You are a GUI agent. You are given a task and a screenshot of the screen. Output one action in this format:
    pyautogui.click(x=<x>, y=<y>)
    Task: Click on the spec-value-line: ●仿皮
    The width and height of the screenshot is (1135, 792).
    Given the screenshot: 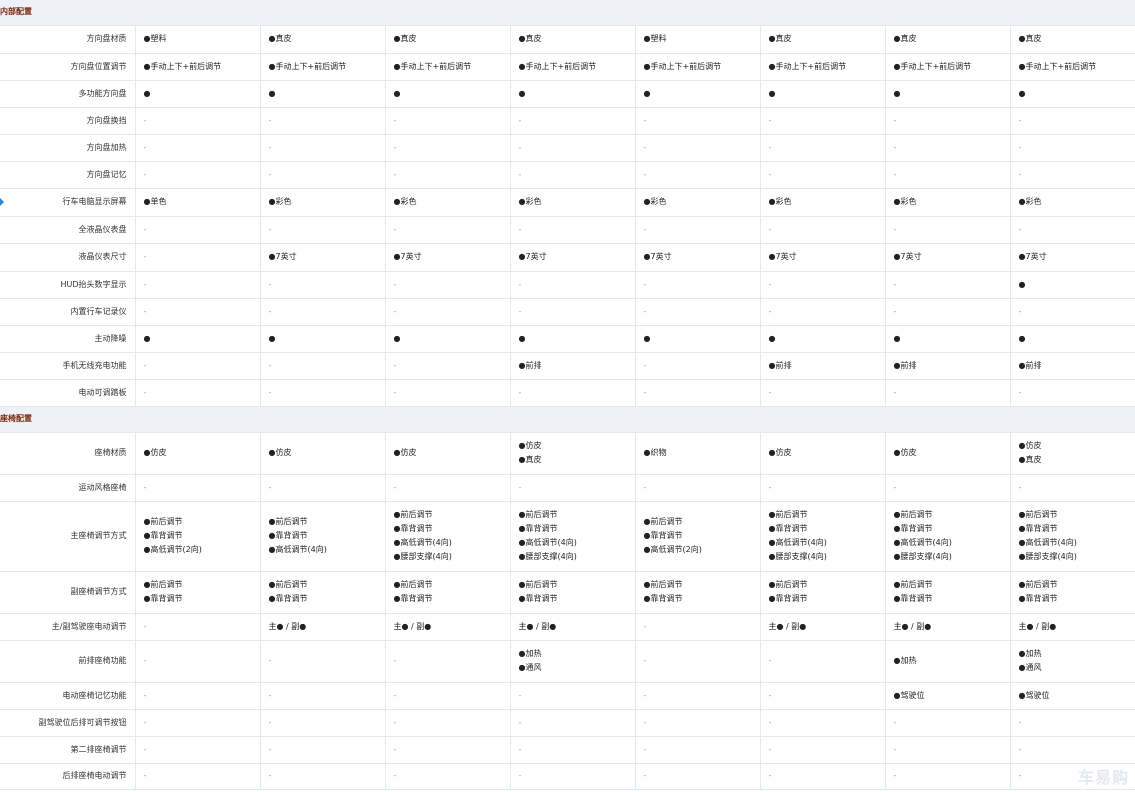 What is the action you would take?
    pyautogui.click(x=1030, y=445)
    